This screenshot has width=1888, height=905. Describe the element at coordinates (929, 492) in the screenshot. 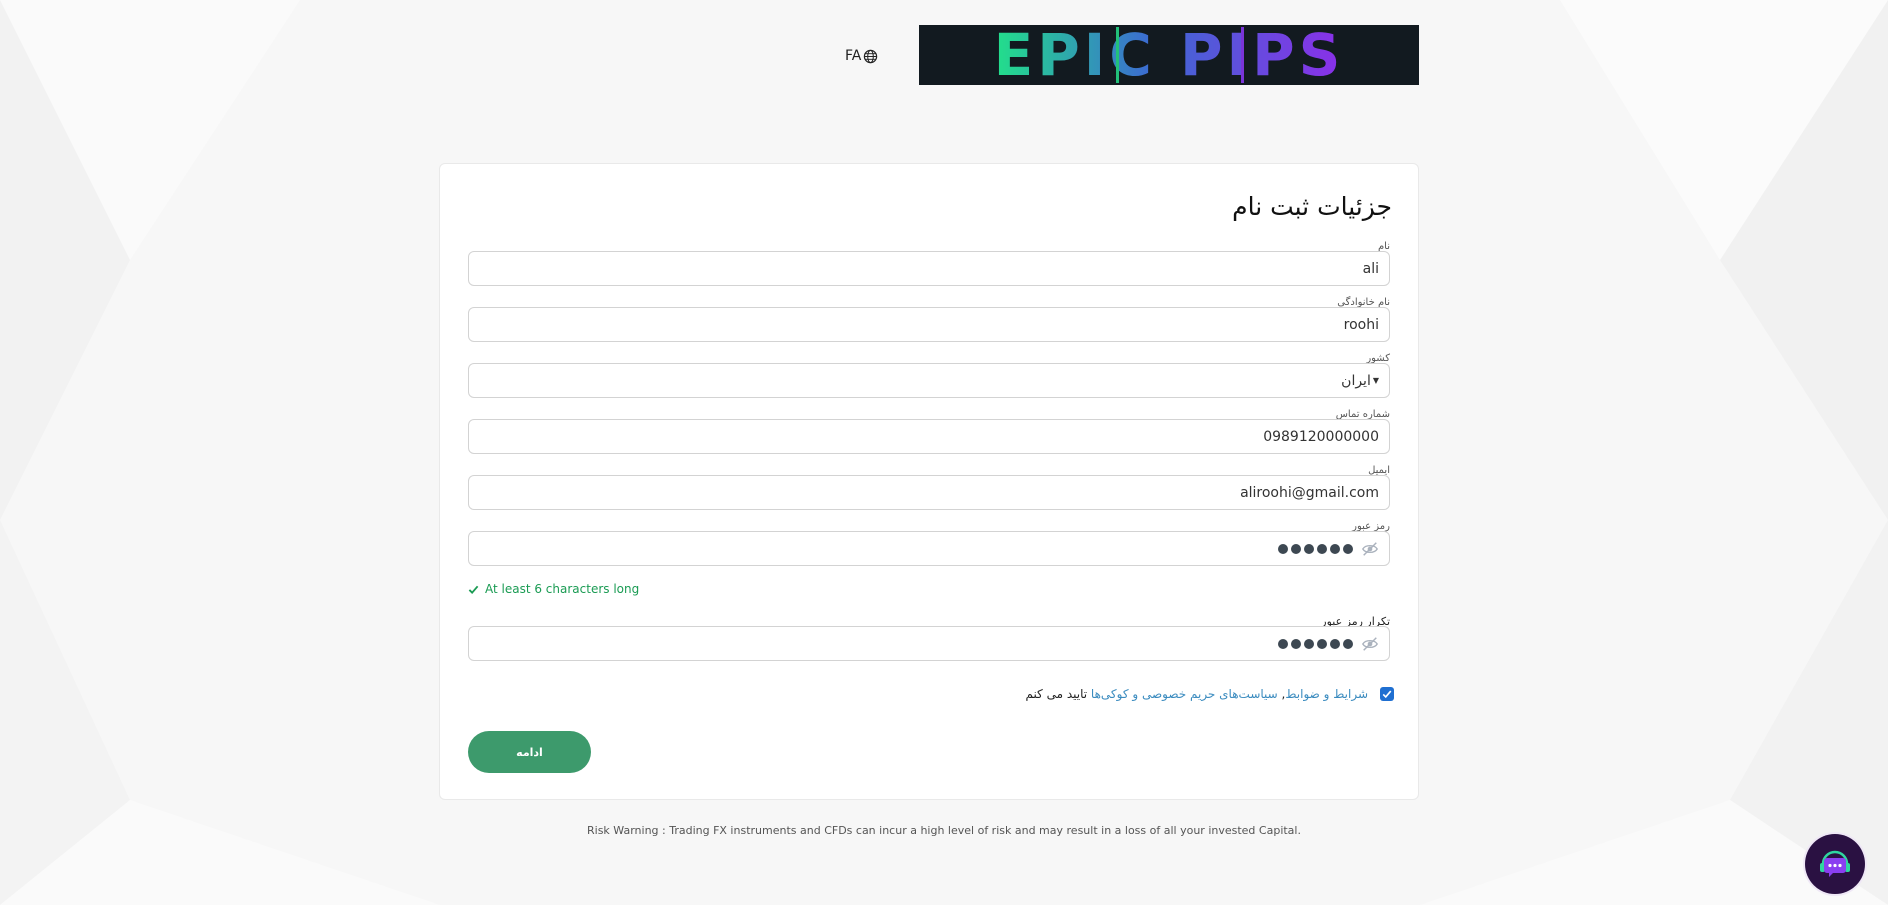

I see `email-input: aliroohi@gmail.com` at that location.